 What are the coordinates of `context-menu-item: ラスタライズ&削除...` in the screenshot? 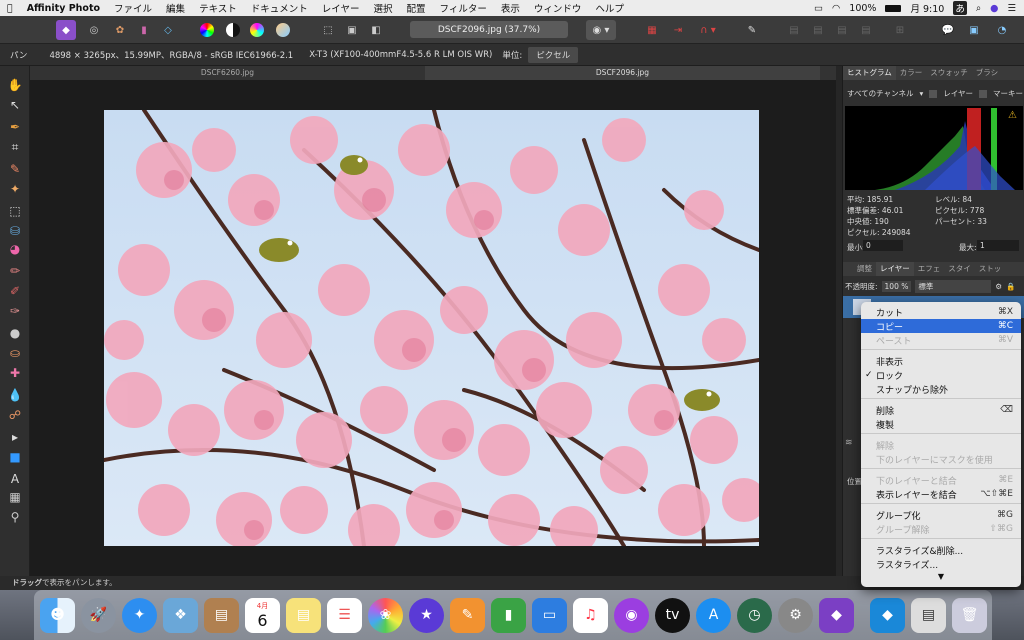 It's located at (941, 550).